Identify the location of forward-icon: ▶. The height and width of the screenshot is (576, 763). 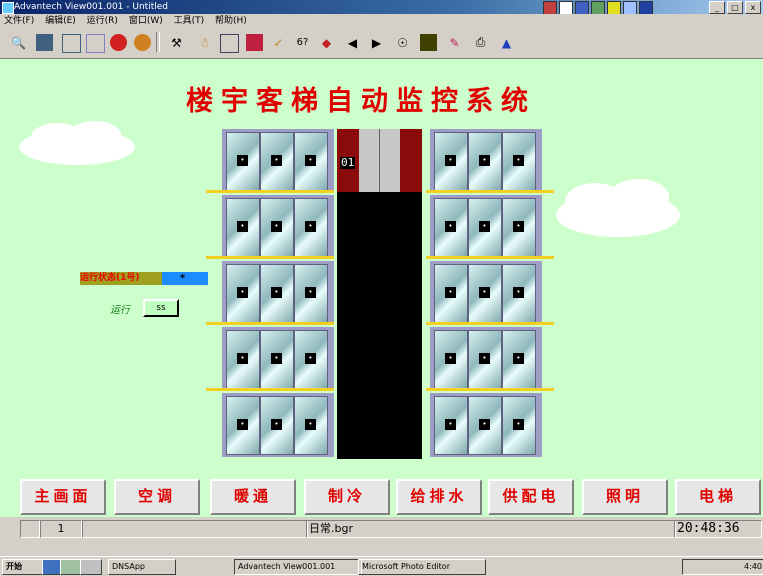
(376, 42).